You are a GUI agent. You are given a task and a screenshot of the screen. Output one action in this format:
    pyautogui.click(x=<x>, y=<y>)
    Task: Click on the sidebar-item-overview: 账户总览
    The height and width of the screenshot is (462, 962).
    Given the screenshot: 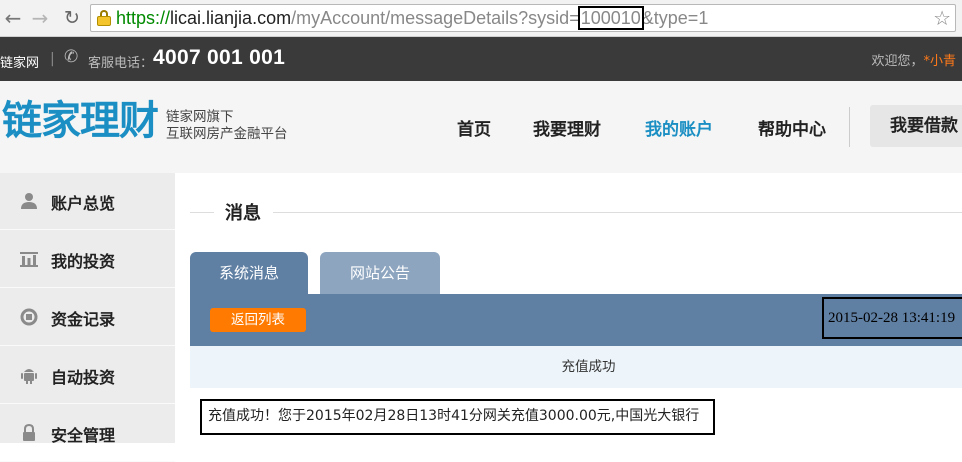 What is the action you would take?
    pyautogui.click(x=87, y=201)
    